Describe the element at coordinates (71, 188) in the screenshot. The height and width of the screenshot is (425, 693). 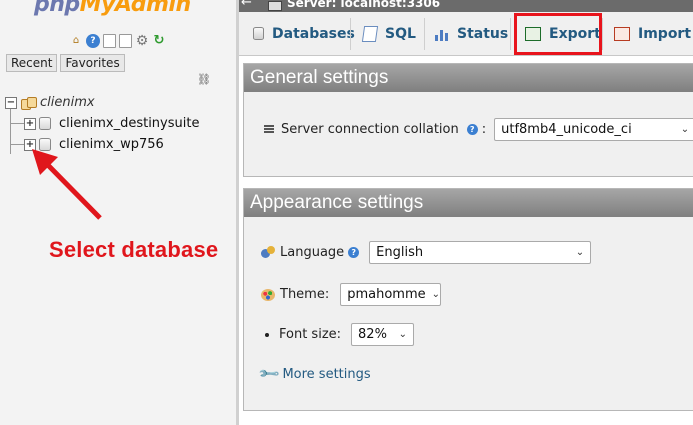
I see `arrow-shaft` at that location.